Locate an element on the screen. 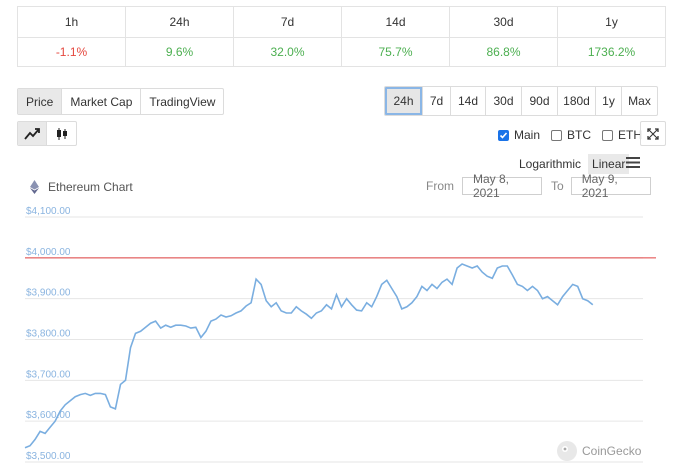 The width and height of the screenshot is (680, 470). eth-series-checkbox: ETH is located at coordinates (622, 135).